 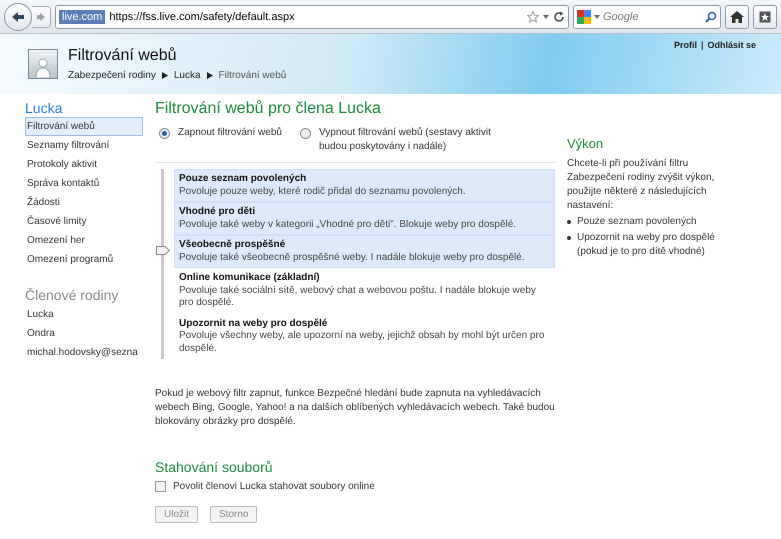 What do you see at coordinates (72, 295) in the screenshot?
I see `members-heading: Členové rodiny` at bounding box center [72, 295].